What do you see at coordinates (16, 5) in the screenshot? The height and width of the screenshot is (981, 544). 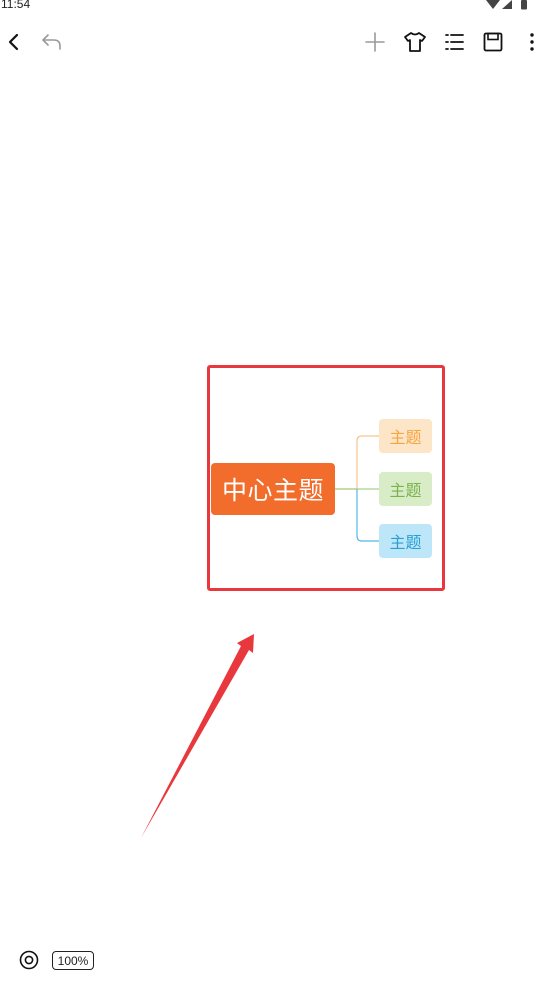 I see `status-time: 11:54` at bounding box center [16, 5].